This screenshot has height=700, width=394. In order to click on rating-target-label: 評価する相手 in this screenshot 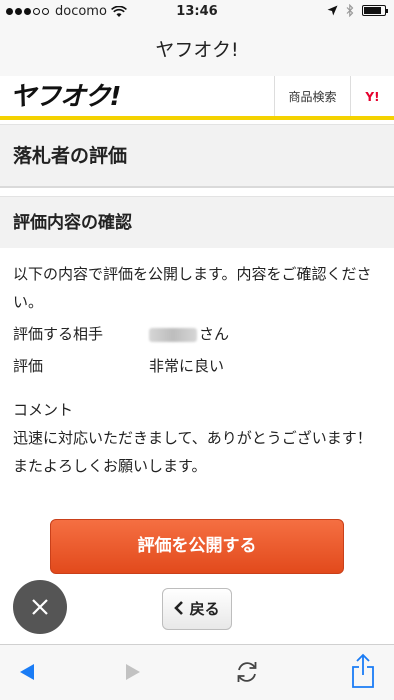, I will do `click(58, 334)`.